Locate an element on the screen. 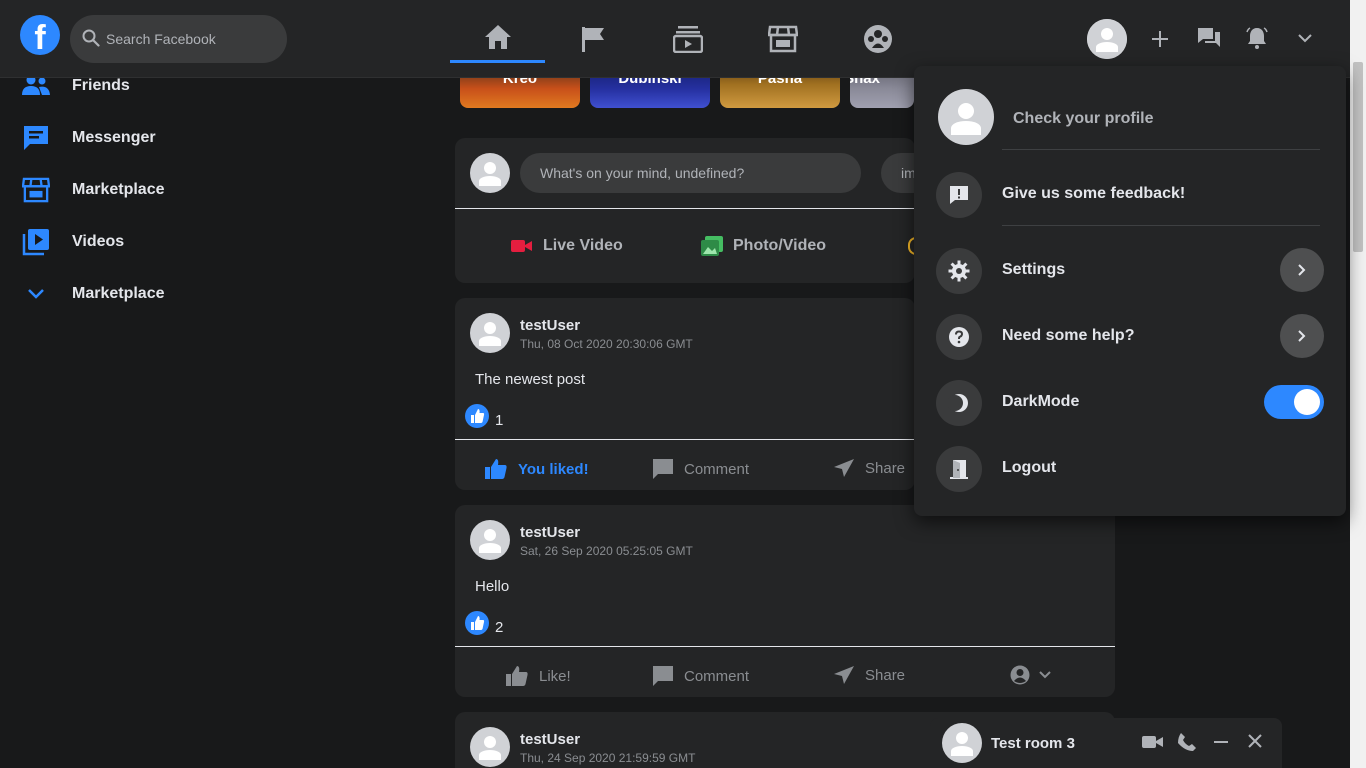 The height and width of the screenshot is (768, 1366). menu-item-label: Settings is located at coordinates (1034, 269).